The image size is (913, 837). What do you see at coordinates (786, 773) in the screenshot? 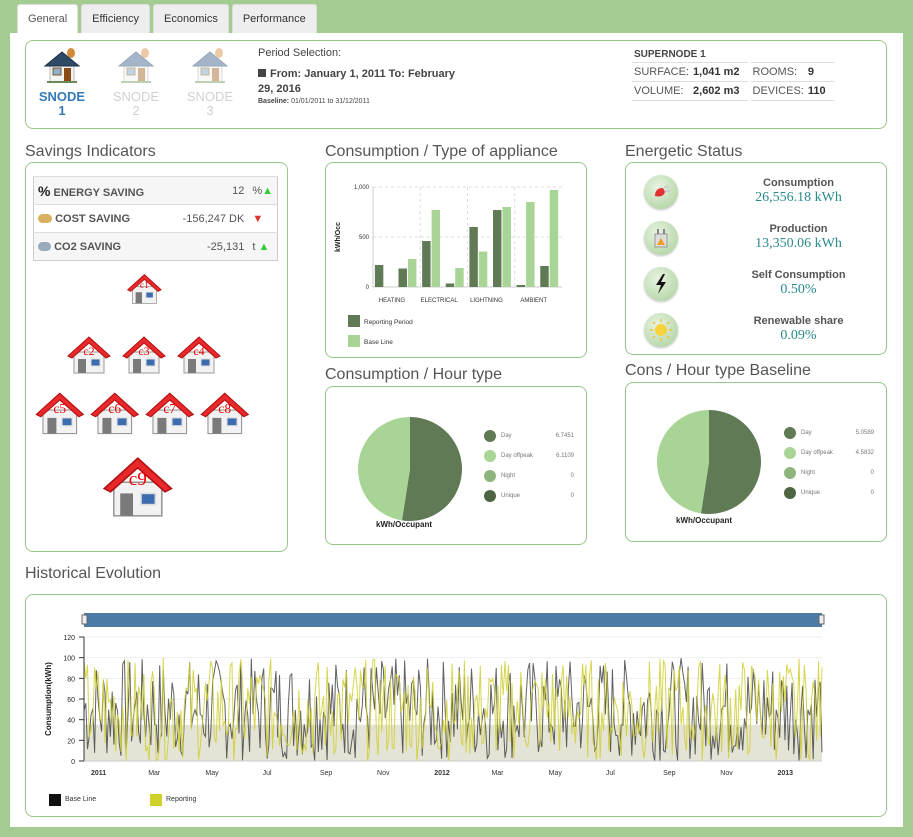
I see `x-tick-label: 2013` at bounding box center [786, 773].